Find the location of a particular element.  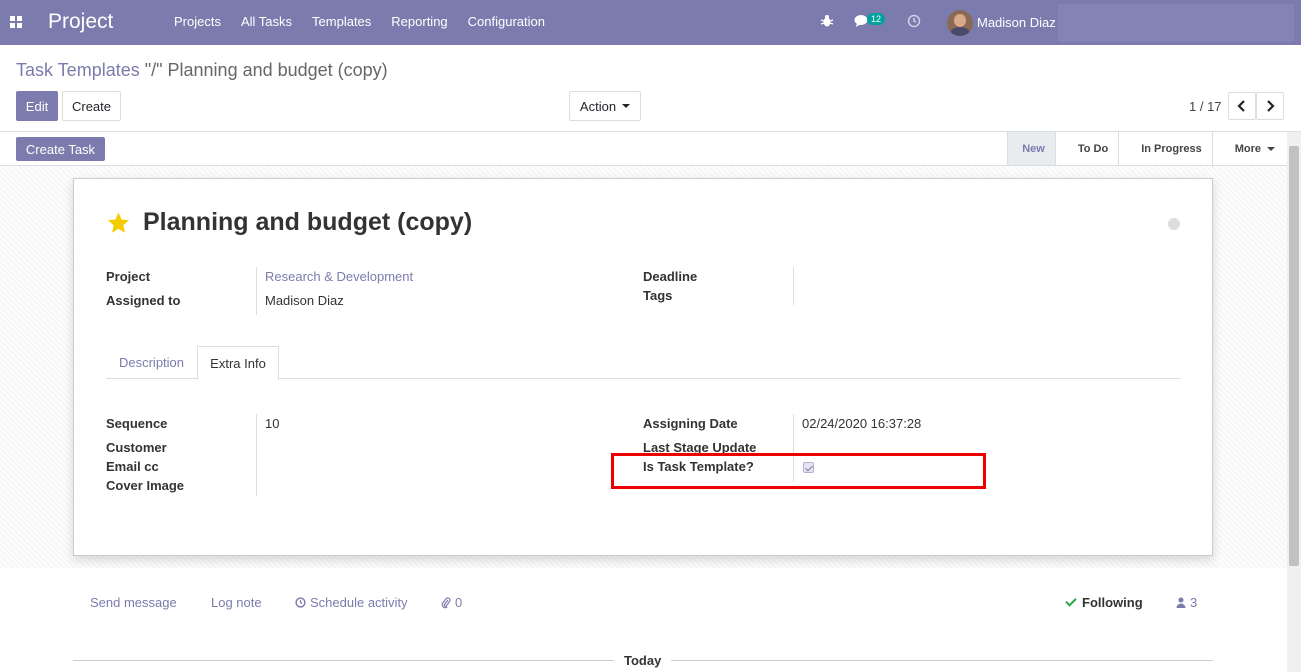

menu-projects: Projects is located at coordinates (197, 21).